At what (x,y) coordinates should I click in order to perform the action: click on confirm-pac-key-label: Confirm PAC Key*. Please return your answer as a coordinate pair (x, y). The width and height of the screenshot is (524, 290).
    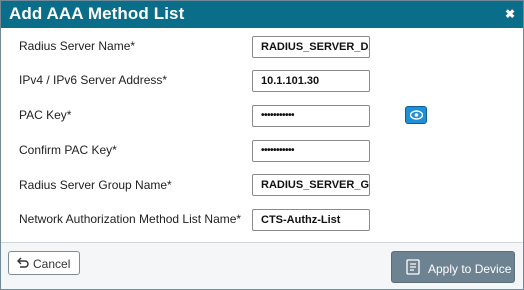
    Looking at the image, I should click on (68, 150).